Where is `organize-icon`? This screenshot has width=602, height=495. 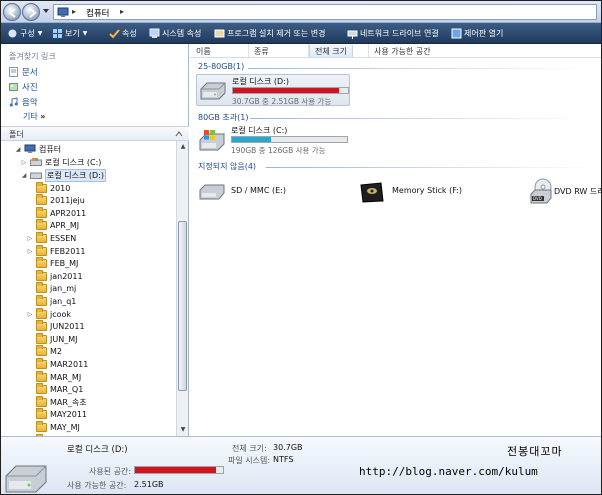
organize-icon is located at coordinates (12, 33).